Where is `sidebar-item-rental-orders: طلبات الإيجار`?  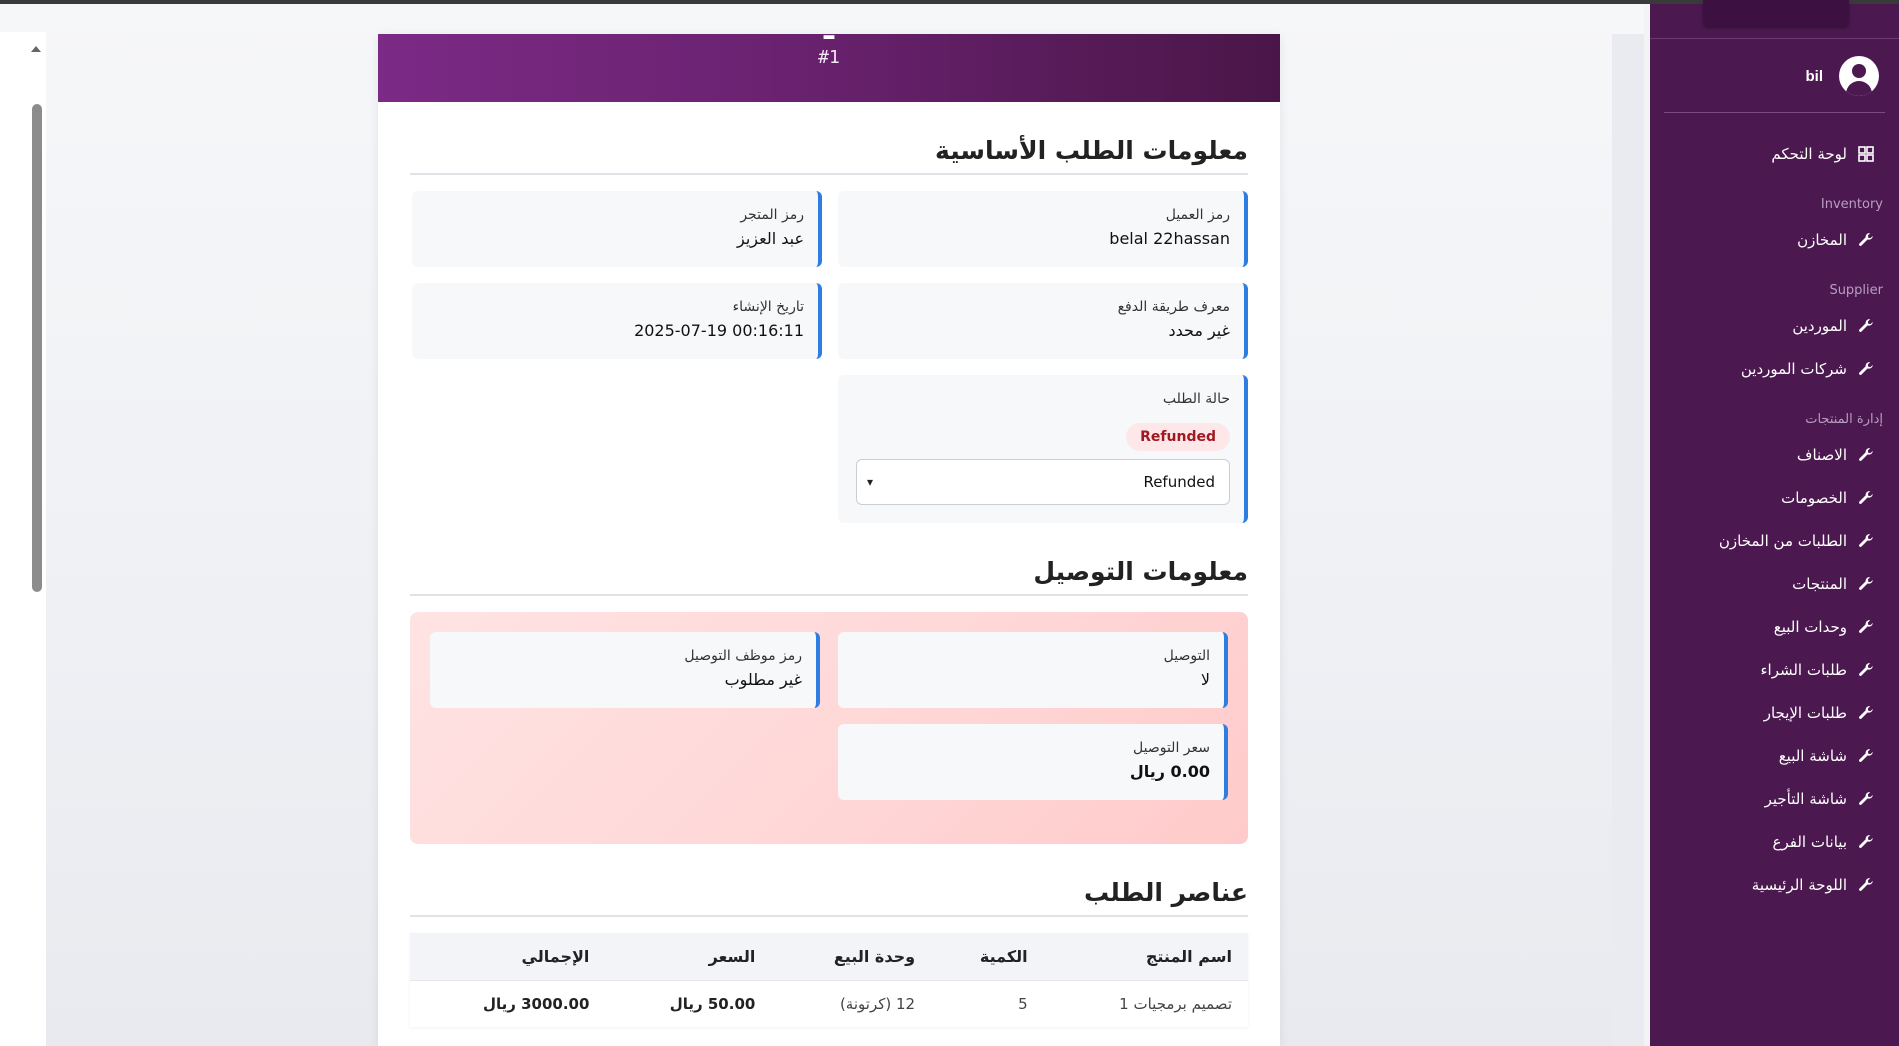
sidebar-item-rental-orders: طلبات الإيجار is located at coordinates (1774, 712).